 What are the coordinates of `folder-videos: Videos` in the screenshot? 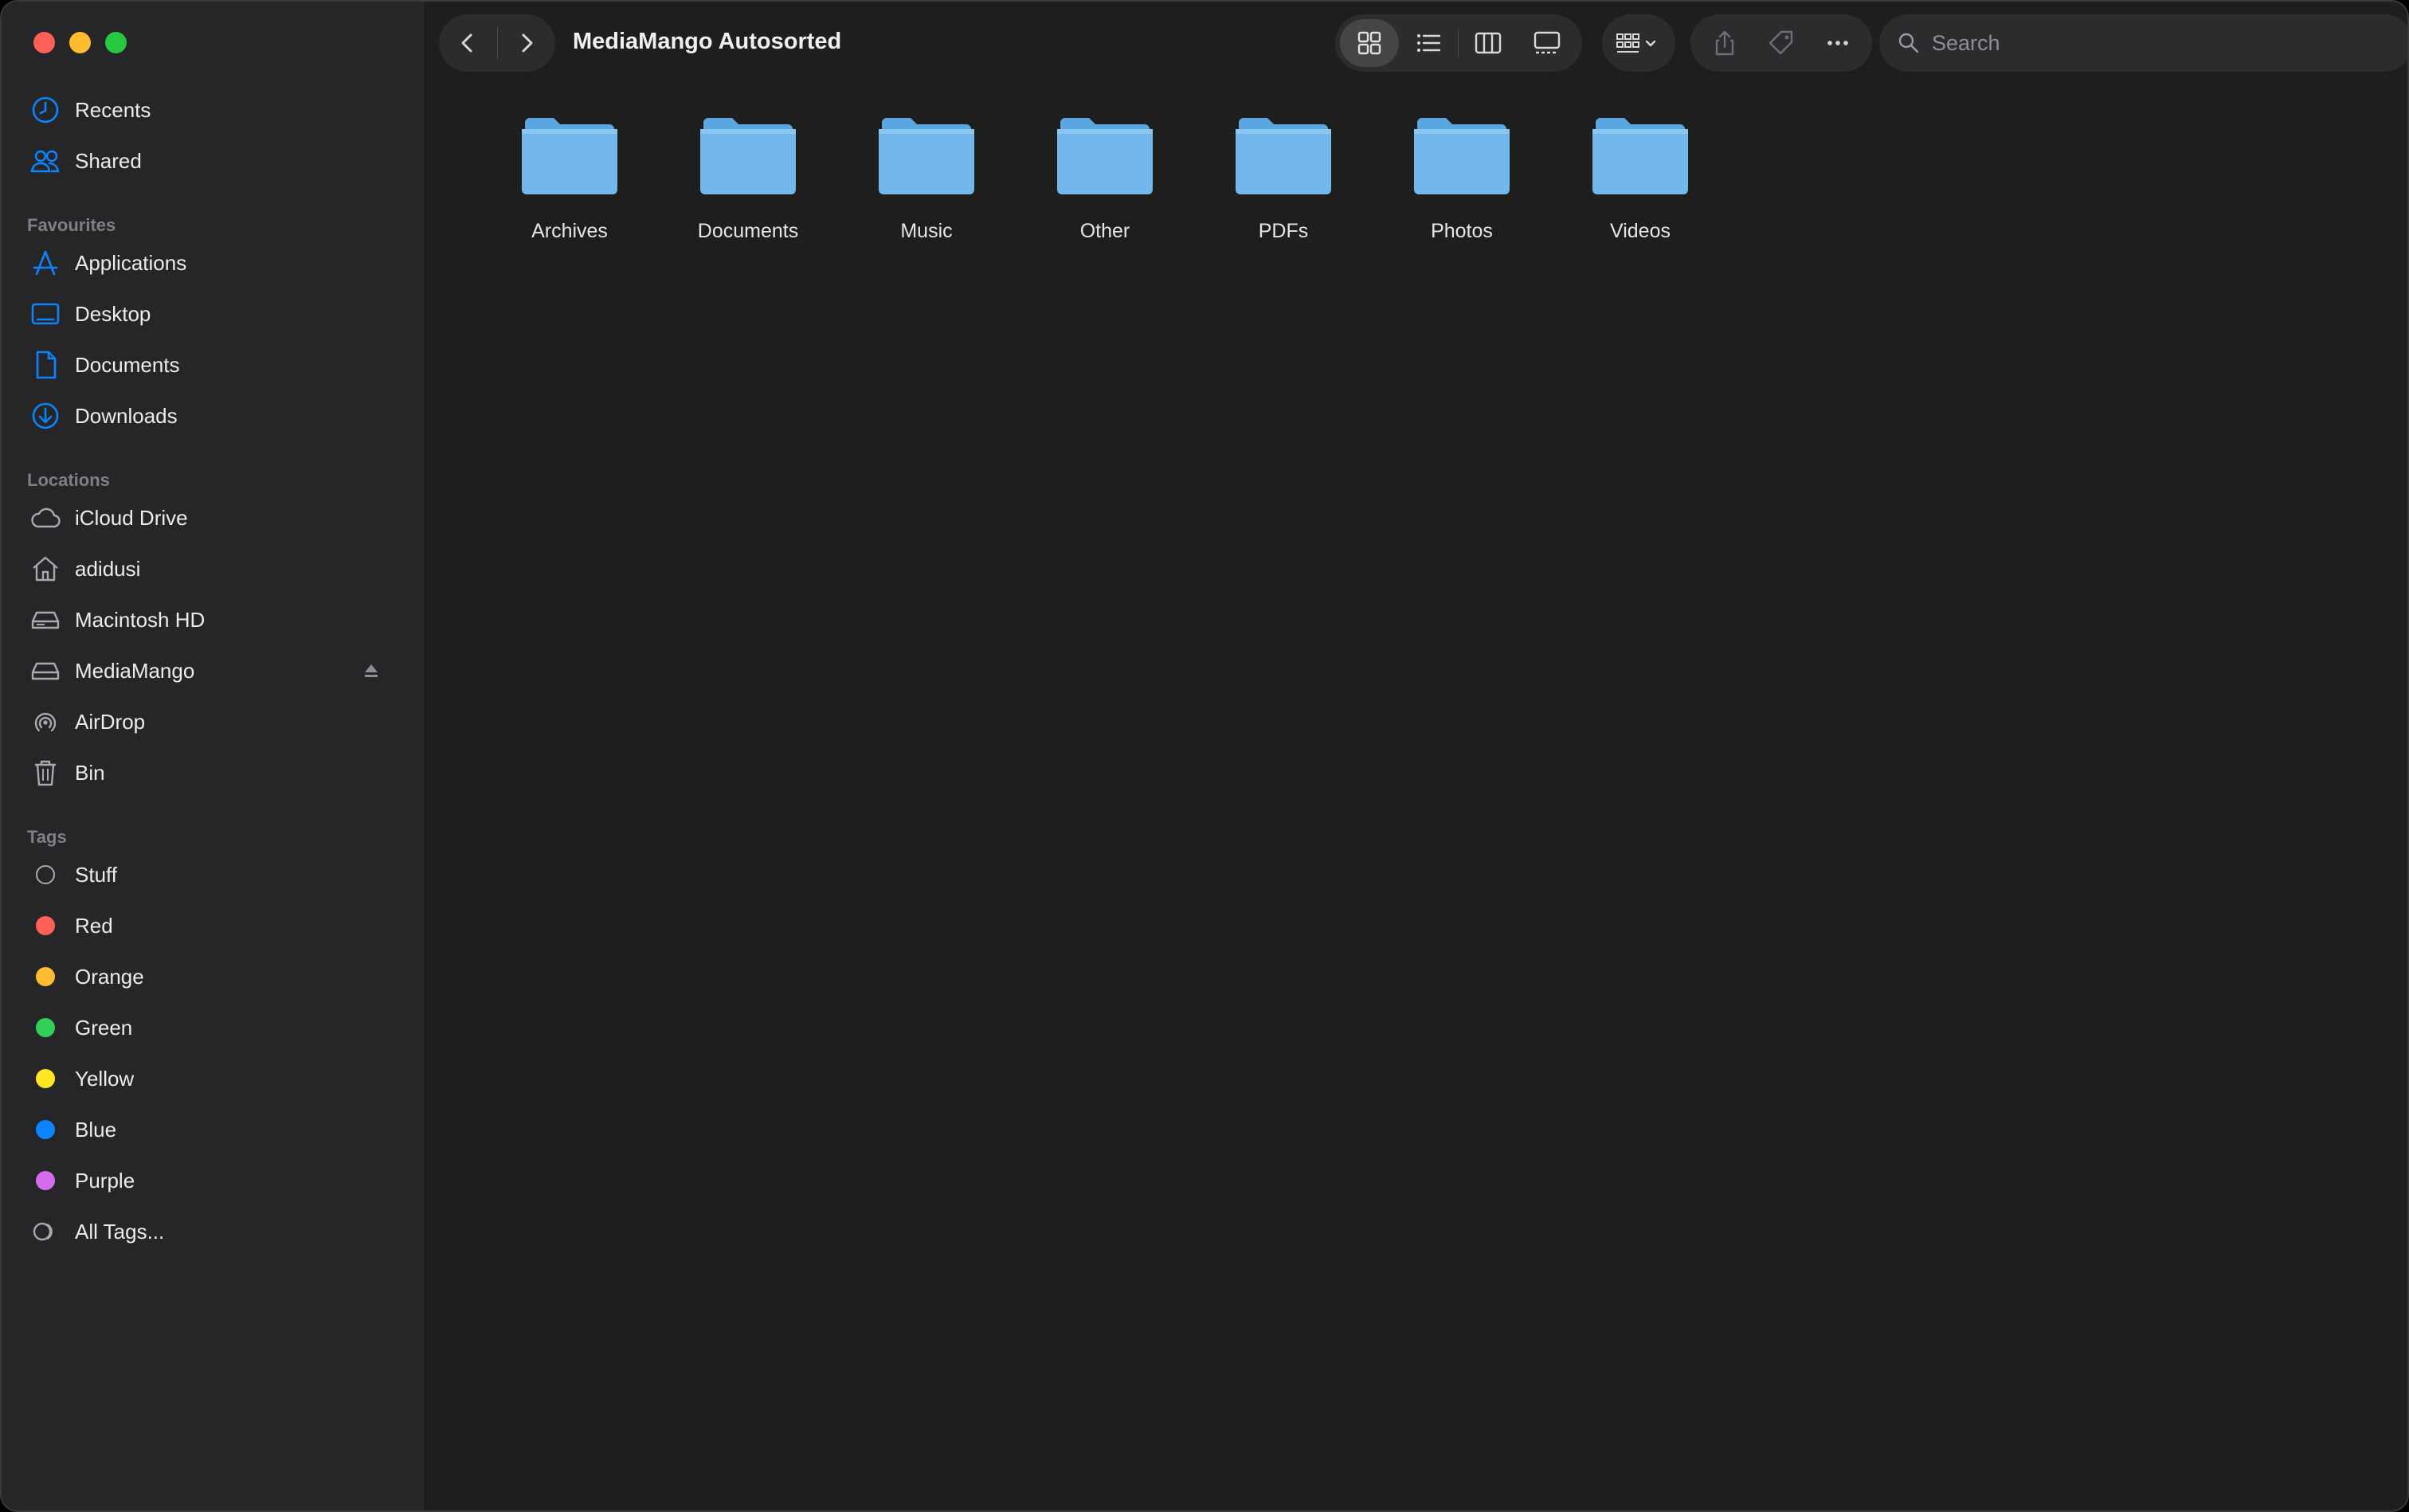 It's located at (1640, 187).